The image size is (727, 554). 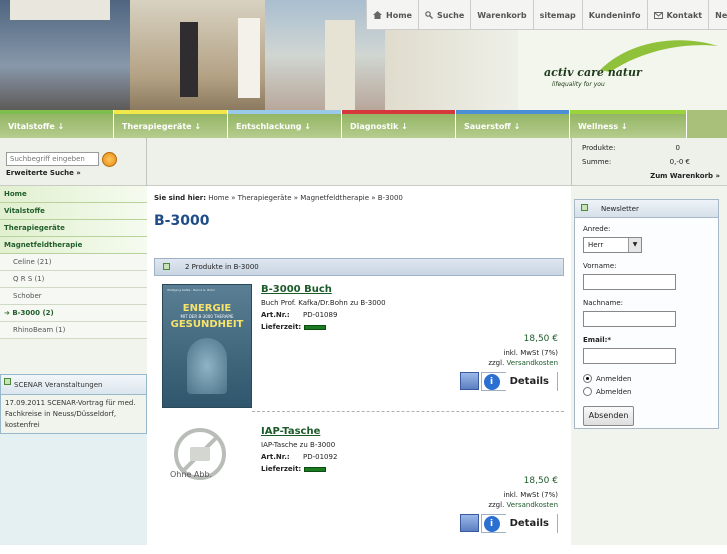 I want to click on page-title: B-3000, so click(x=182, y=221).